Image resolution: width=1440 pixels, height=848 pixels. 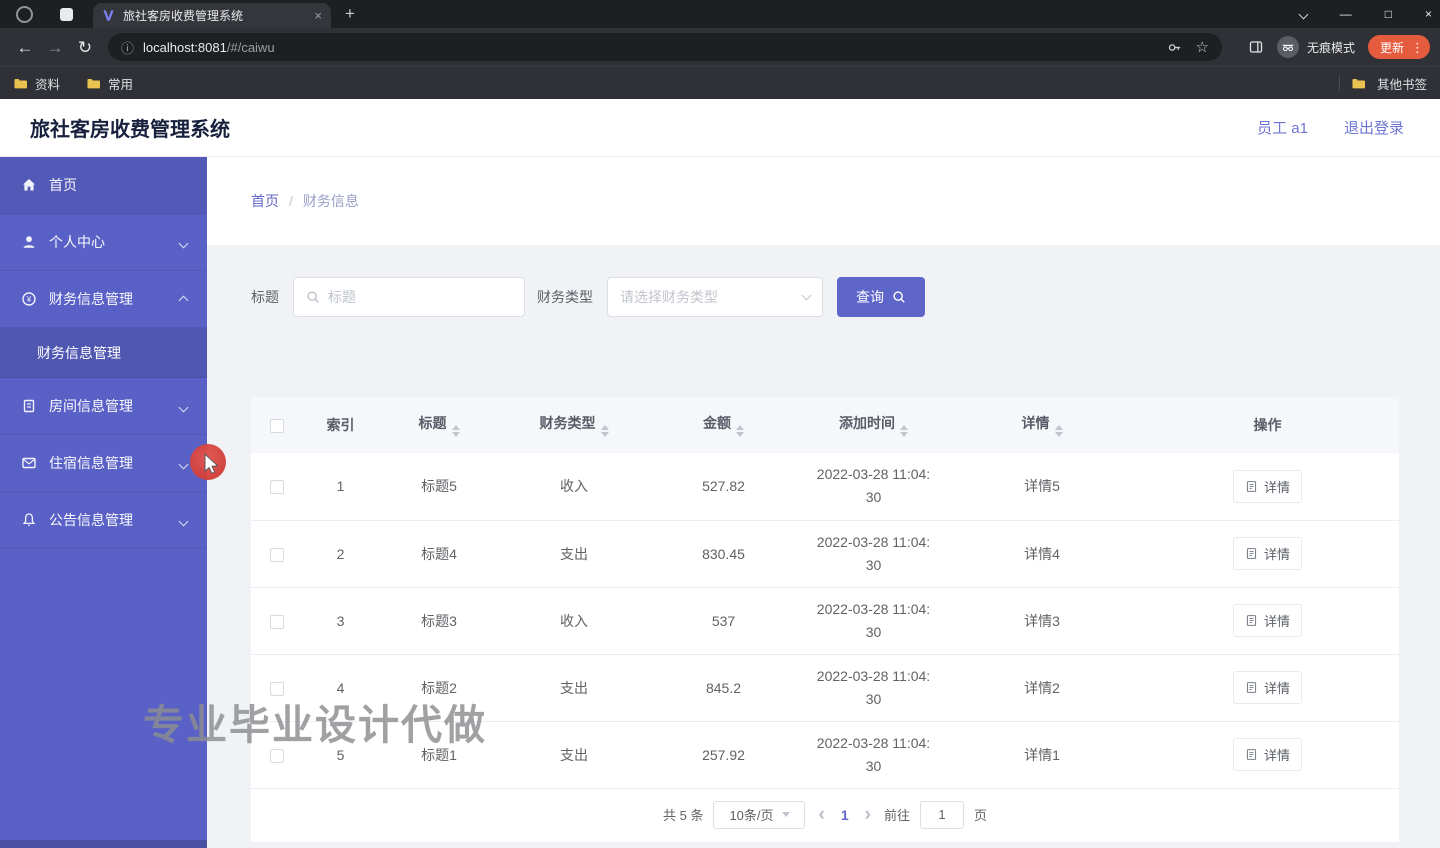 I want to click on column-header-amount: 金额, so click(x=723, y=425).